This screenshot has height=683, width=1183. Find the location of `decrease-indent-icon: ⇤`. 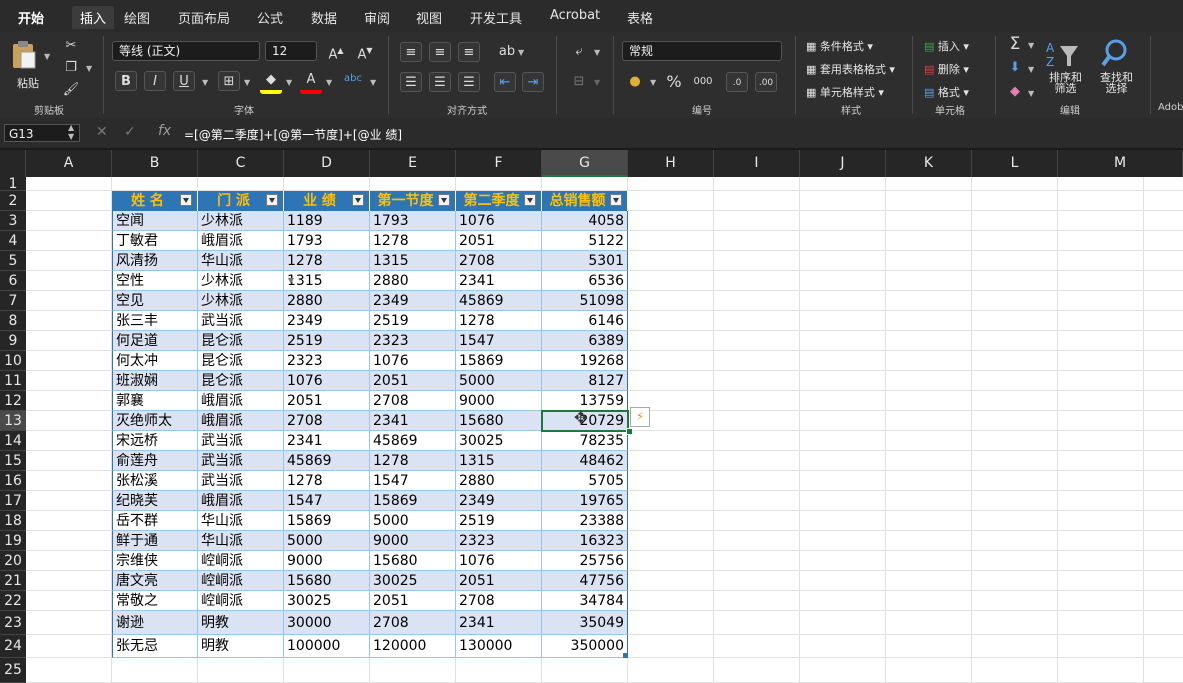

decrease-indent-icon: ⇤ is located at coordinates (505, 82).